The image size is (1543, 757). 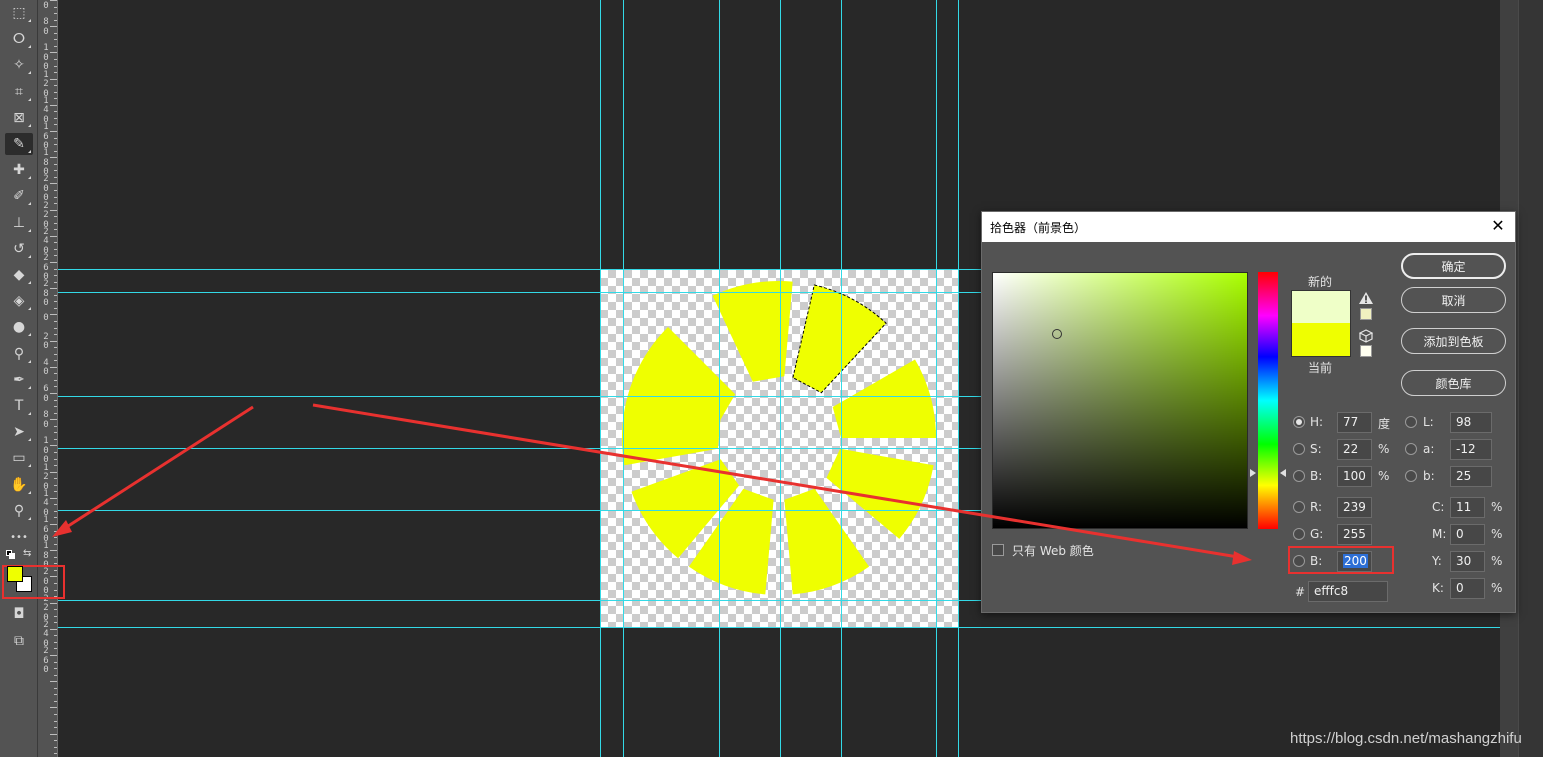 What do you see at coordinates (11, 555) in the screenshot?
I see `default-colors-icon` at bounding box center [11, 555].